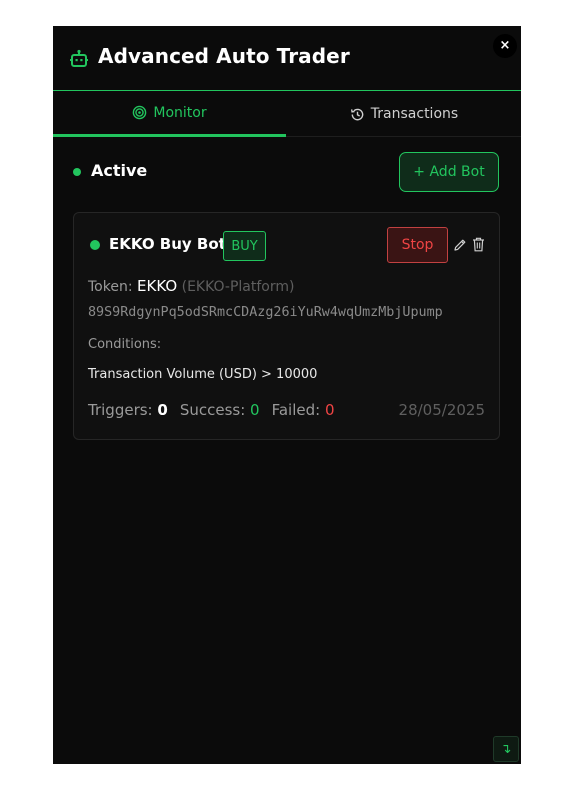  Describe the element at coordinates (120, 410) in the screenshot. I see `triggers-label: Triggers:` at that location.